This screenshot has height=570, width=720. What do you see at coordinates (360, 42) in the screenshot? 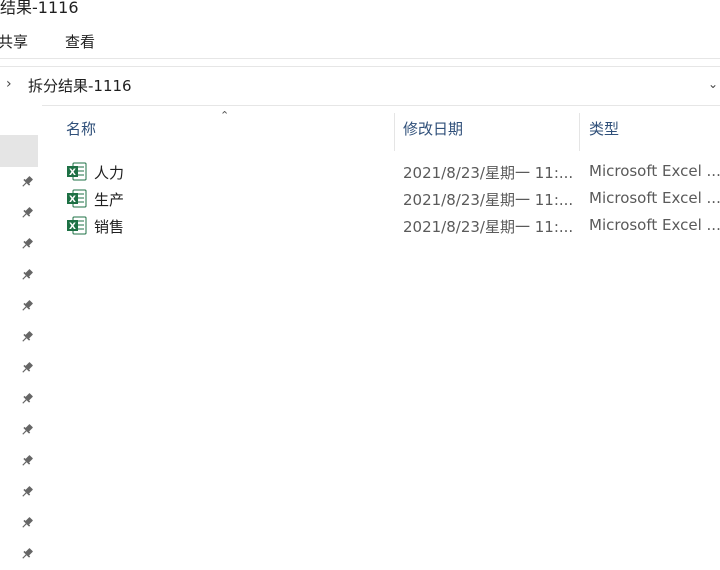
I see `ribbon: 共享 查看` at bounding box center [360, 42].